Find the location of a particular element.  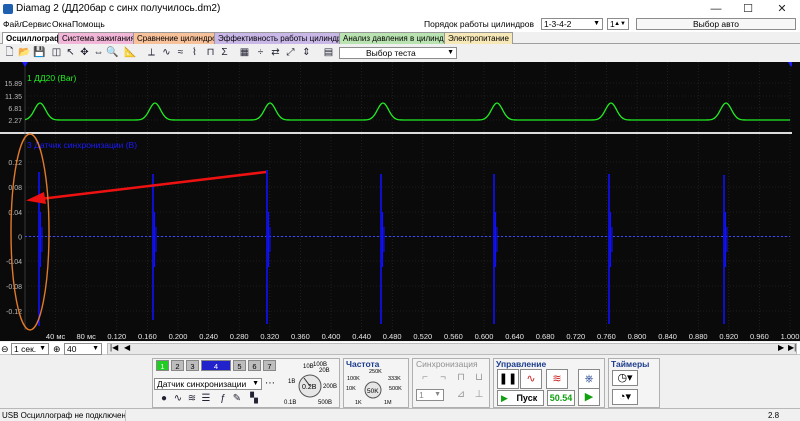

stopwatch-button: ◷▾ is located at coordinates (625, 378).